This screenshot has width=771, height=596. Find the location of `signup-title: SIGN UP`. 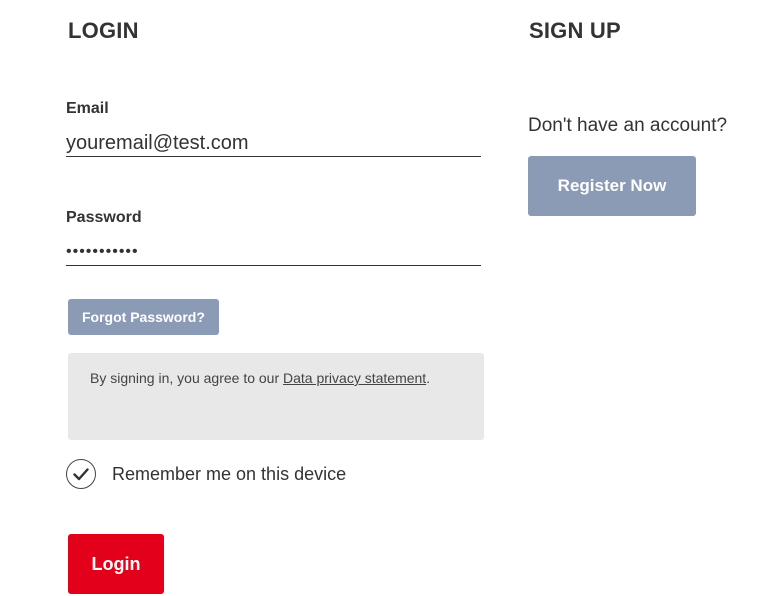

signup-title: SIGN UP is located at coordinates (575, 30).